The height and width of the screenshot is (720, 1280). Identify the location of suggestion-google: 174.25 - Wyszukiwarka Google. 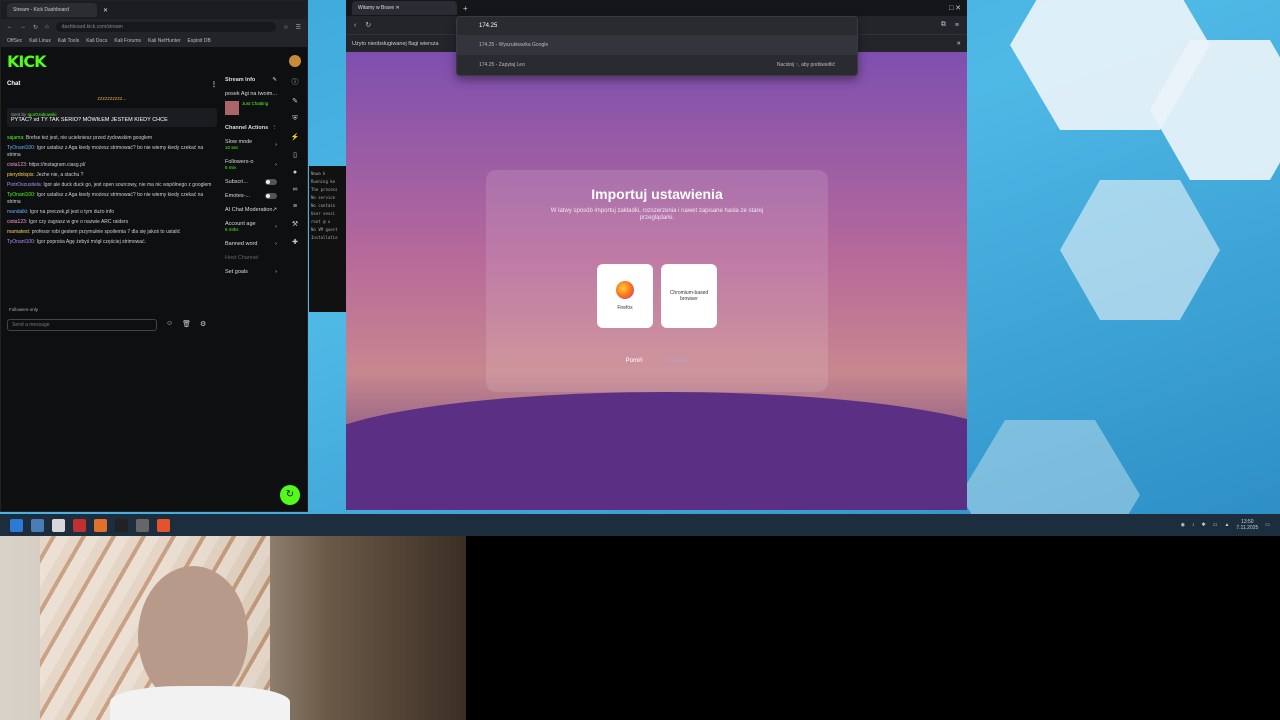
(657, 45).